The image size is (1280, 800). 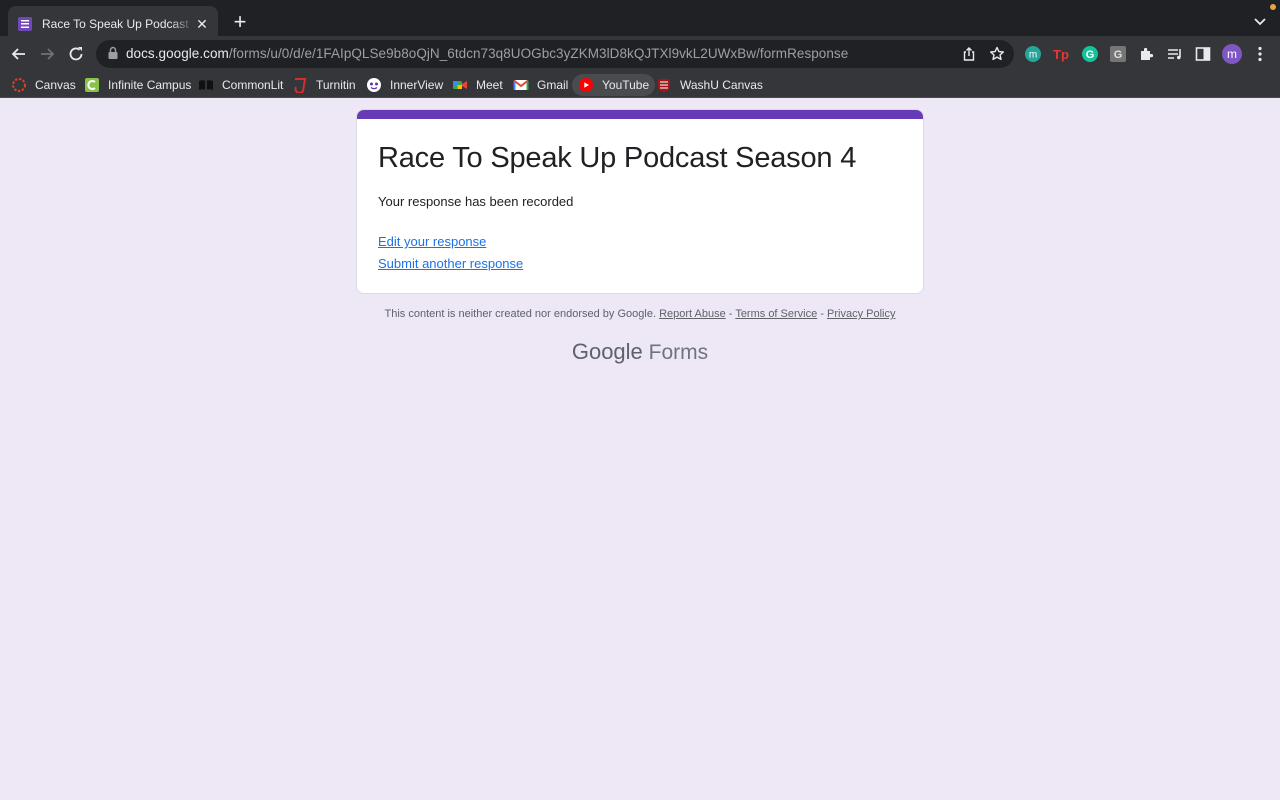 I want to click on extension-m-icon: m, so click(x=1033, y=54).